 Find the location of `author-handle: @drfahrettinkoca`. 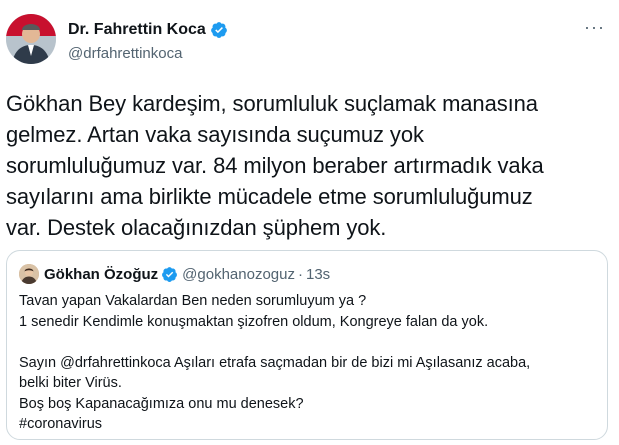

author-handle: @drfahrettinkoca is located at coordinates (125, 53).